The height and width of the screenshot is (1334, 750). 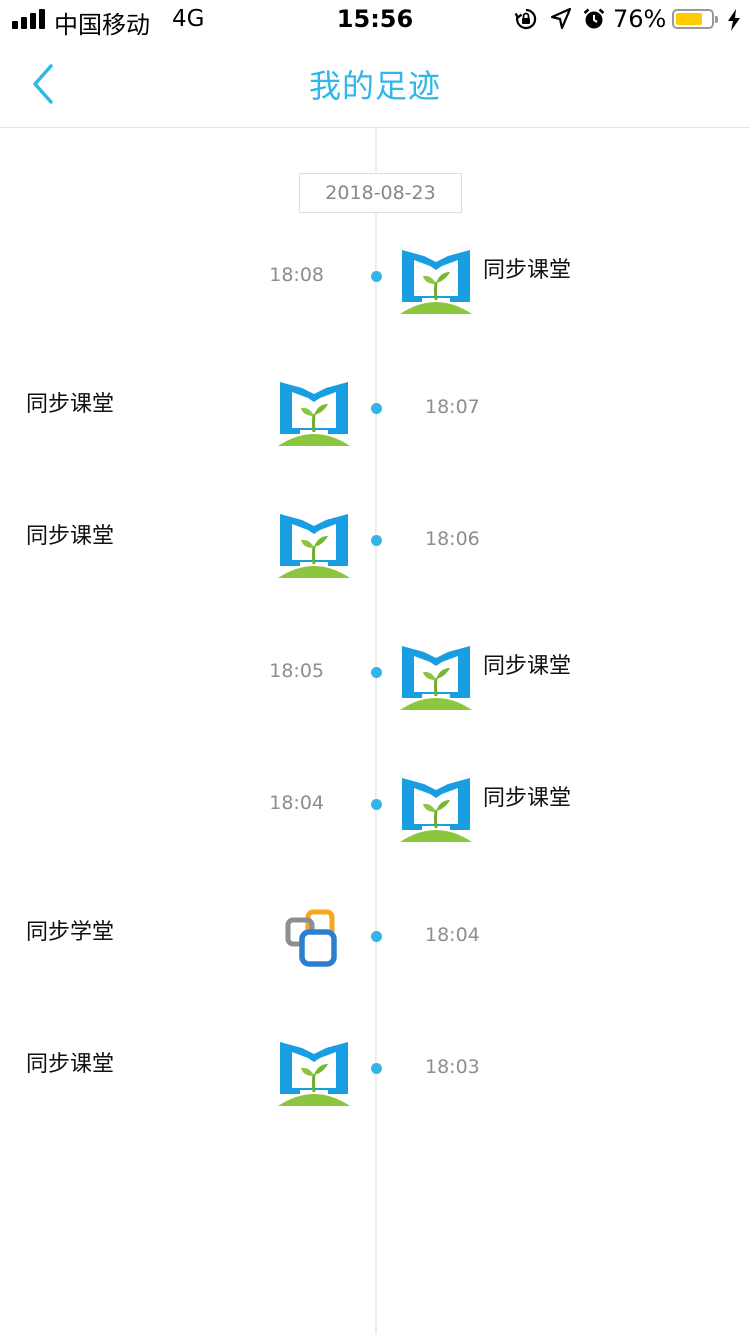 I want to click on charging-icon, so click(x=734, y=20).